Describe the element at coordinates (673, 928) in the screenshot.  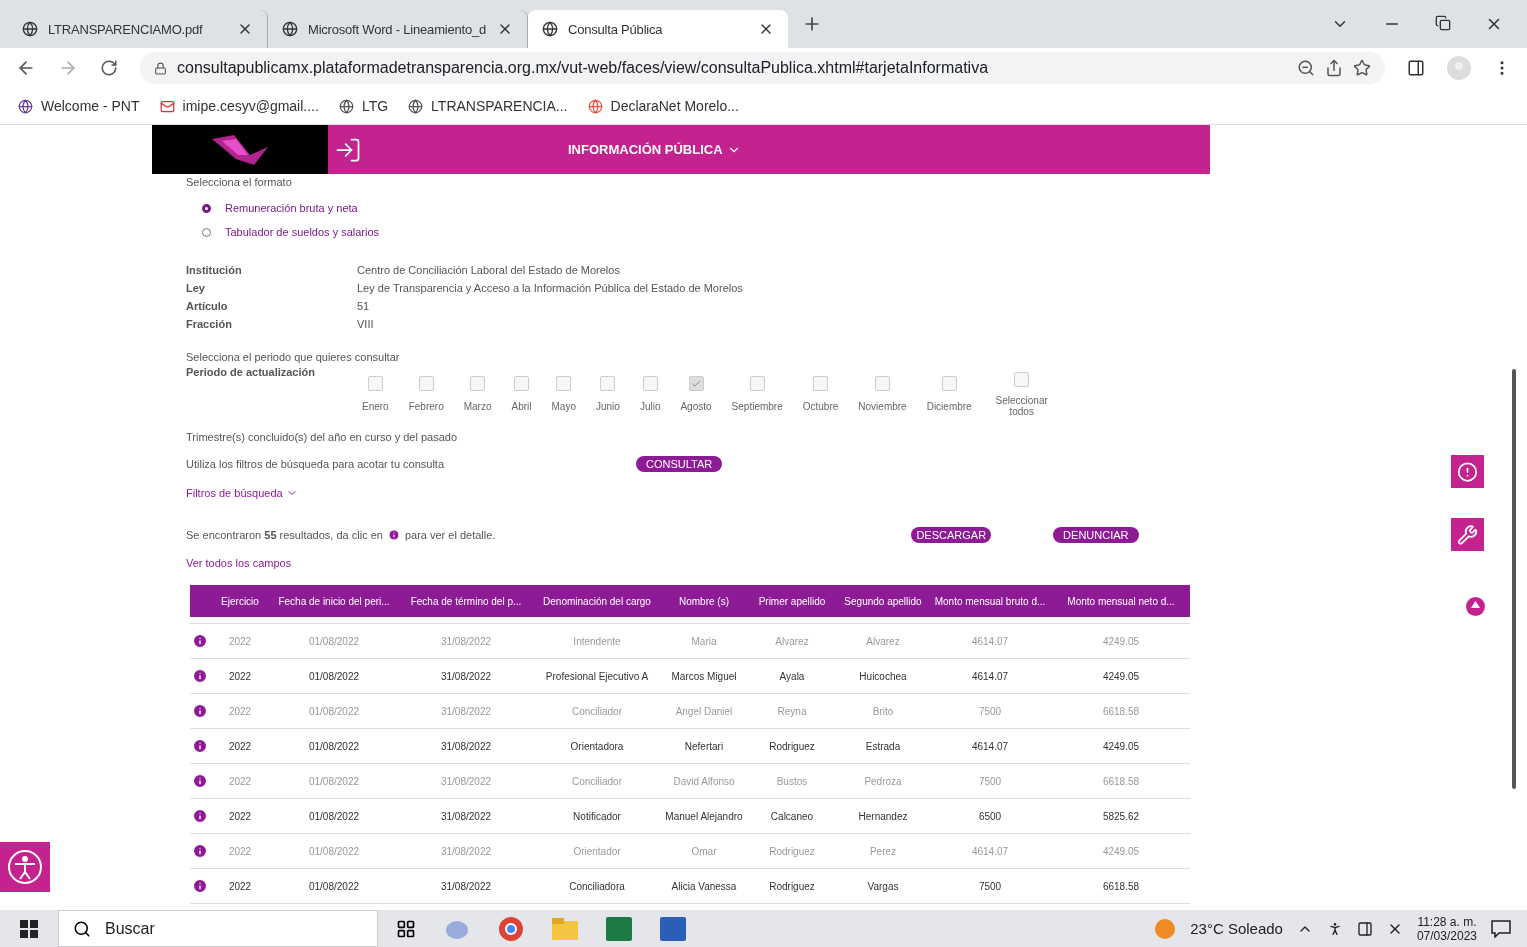
I see `document-app-icon` at that location.